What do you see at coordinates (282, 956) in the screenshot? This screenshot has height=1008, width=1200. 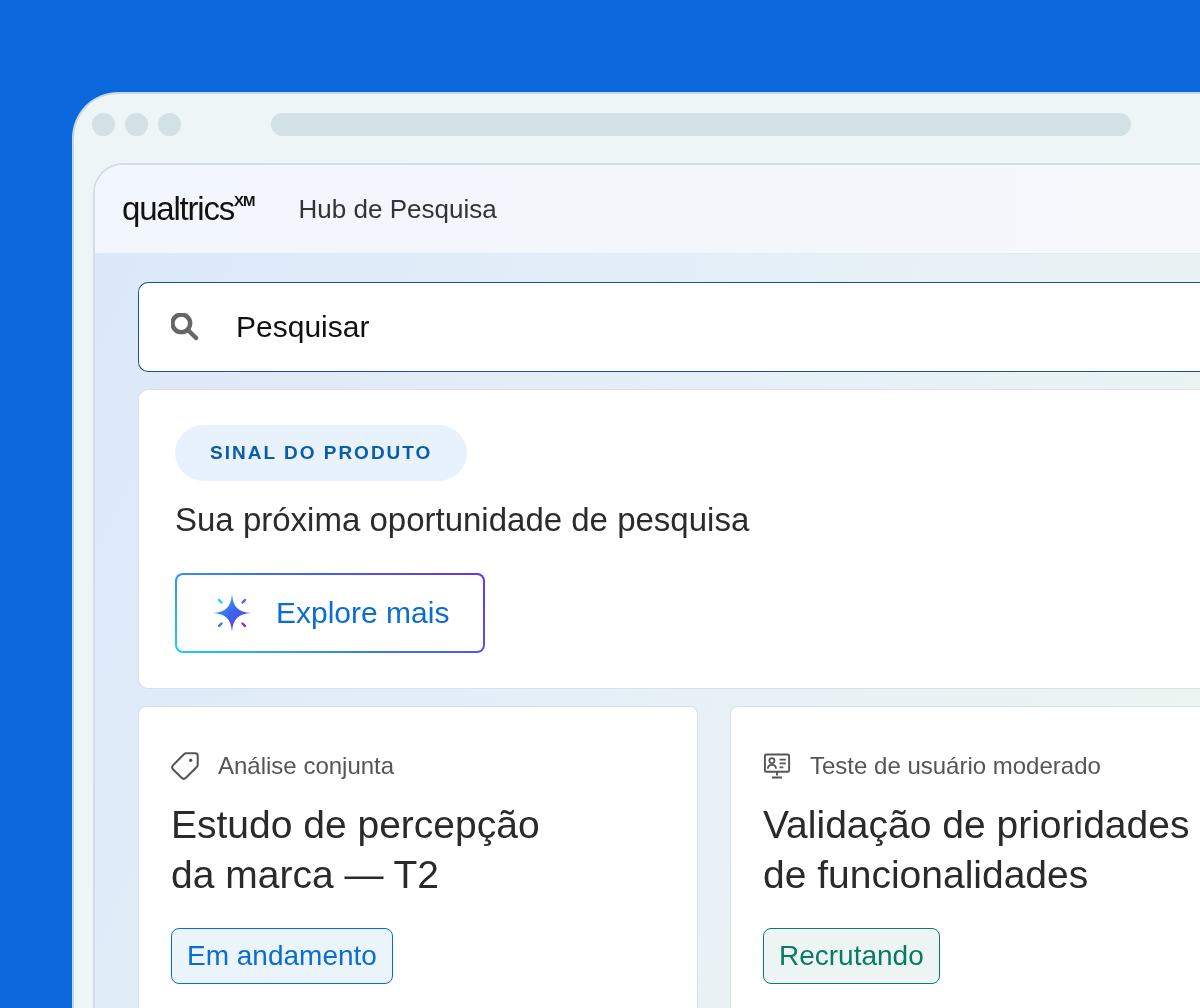 I see `status-tag: Em andamento` at bounding box center [282, 956].